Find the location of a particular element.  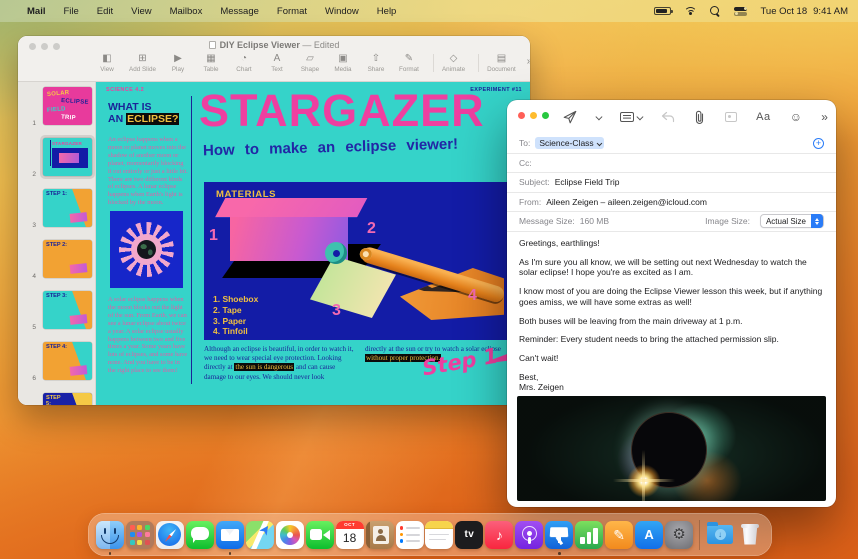

dock-safari-icon is located at coordinates (170, 534).